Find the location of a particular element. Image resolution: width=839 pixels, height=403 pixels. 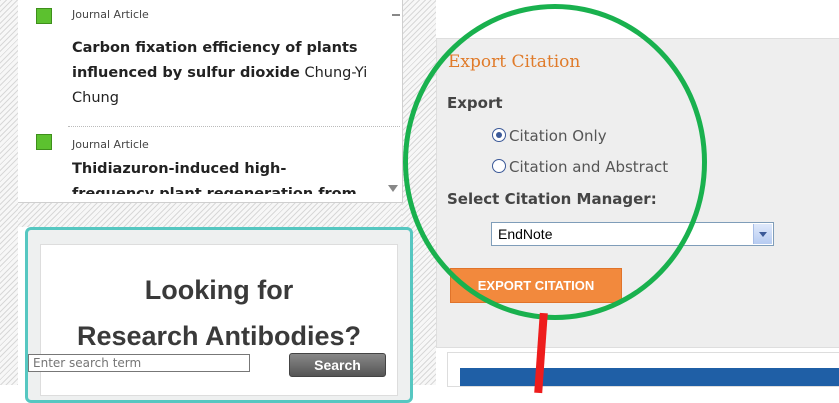

scroll-down-arrow-icon is located at coordinates (393, 188).